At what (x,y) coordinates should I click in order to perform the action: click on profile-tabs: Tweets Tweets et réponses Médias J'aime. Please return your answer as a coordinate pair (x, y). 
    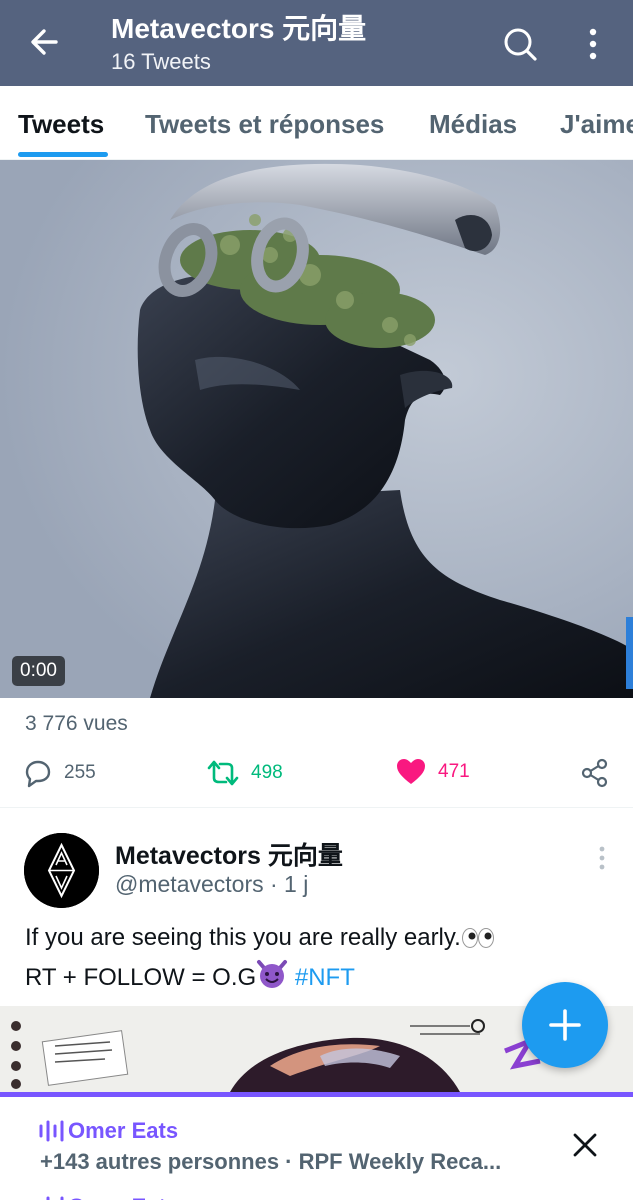
    Looking at the image, I should click on (316, 123).